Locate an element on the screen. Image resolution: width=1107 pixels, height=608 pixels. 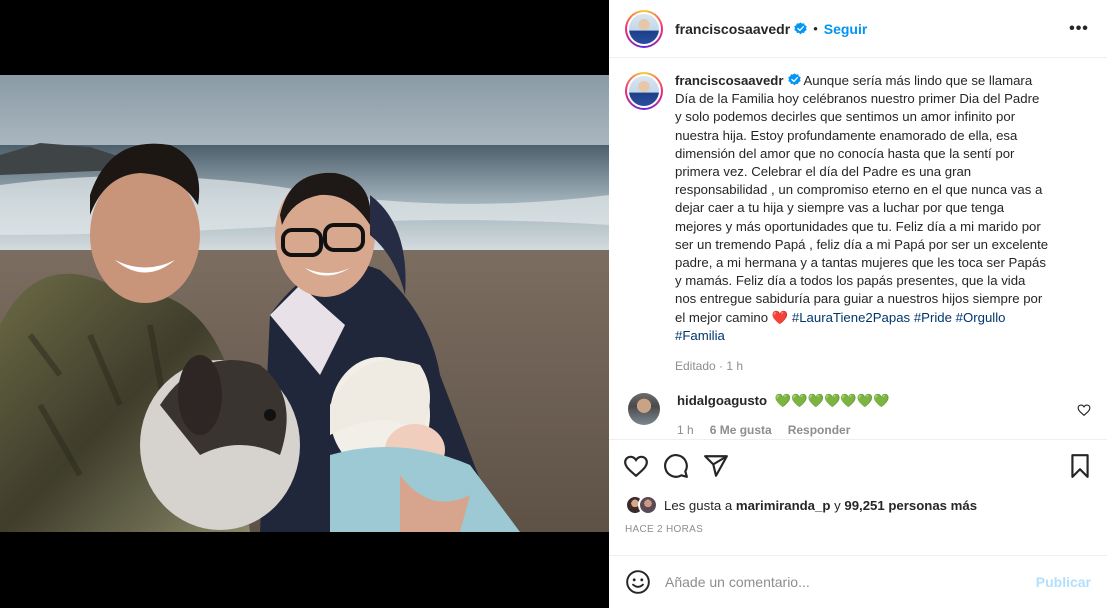
add-comment-bar: Publicar is located at coordinates (858, 581).